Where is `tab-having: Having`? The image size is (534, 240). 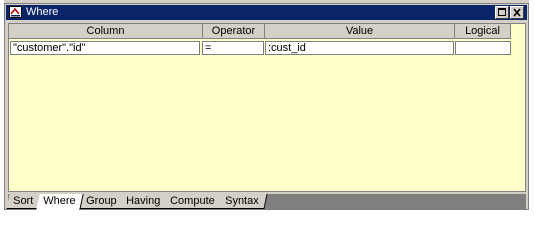
tab-having: Having is located at coordinates (144, 201).